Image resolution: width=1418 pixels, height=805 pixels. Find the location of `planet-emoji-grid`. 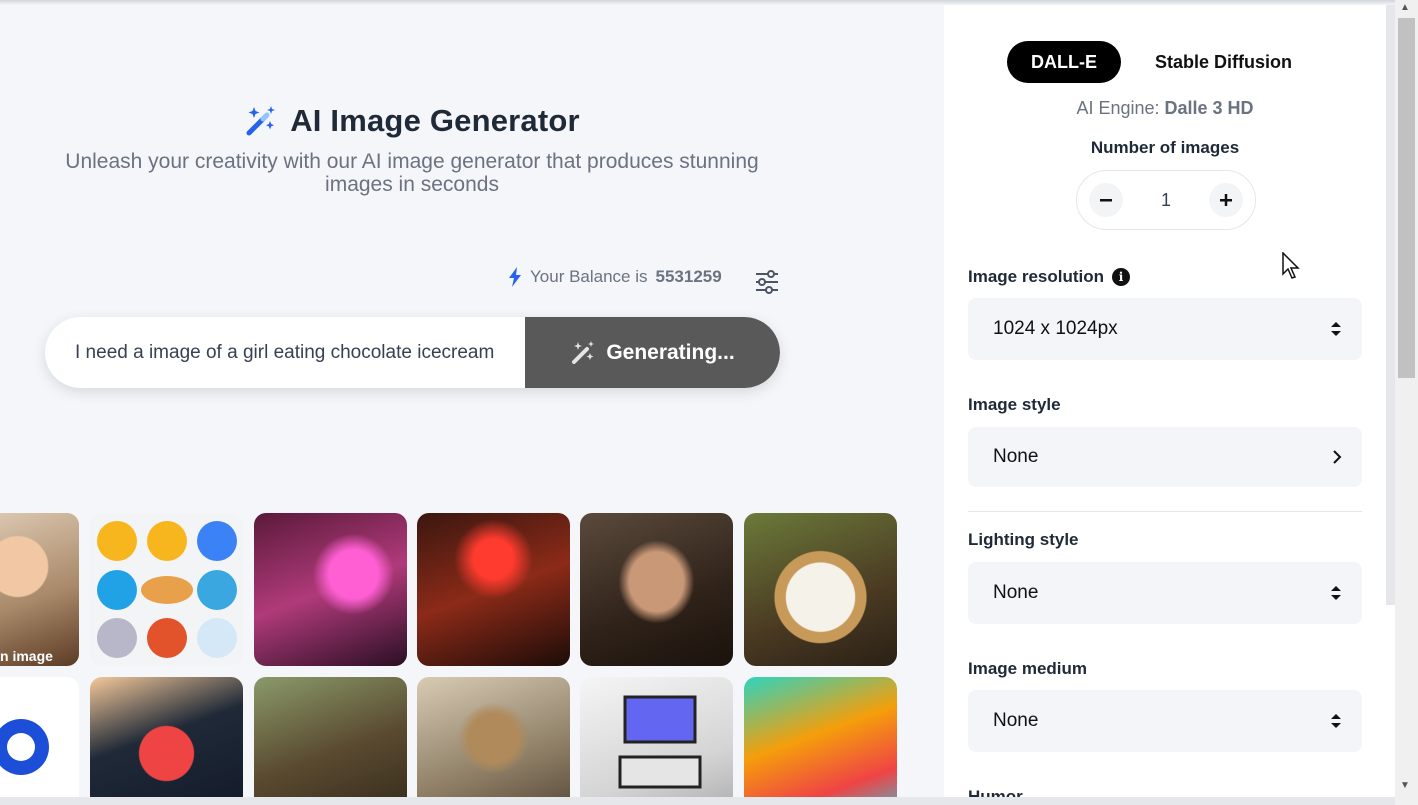

planet-emoji-grid is located at coordinates (167, 589).